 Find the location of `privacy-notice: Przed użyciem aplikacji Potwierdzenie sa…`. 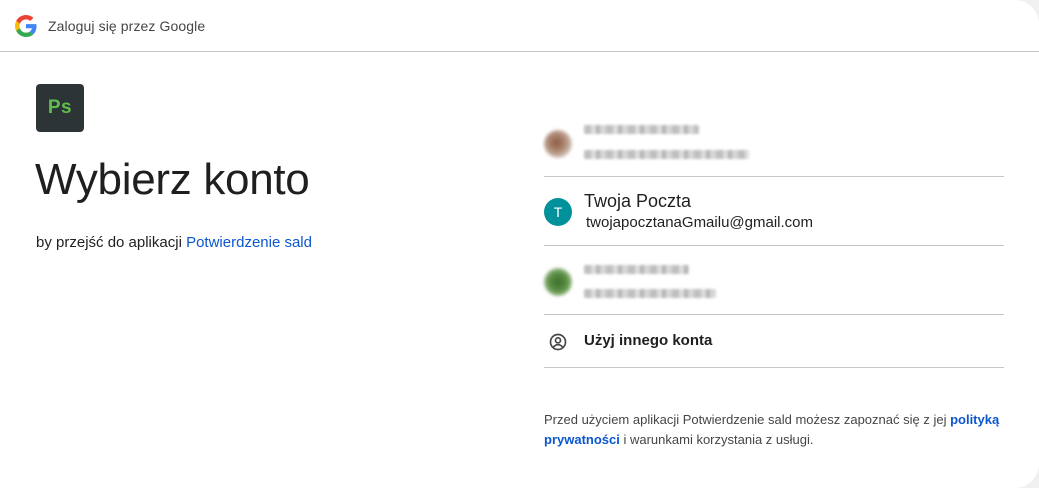

privacy-notice: Przed użyciem aplikacji Potwierdzenie sa… is located at coordinates (779, 430).